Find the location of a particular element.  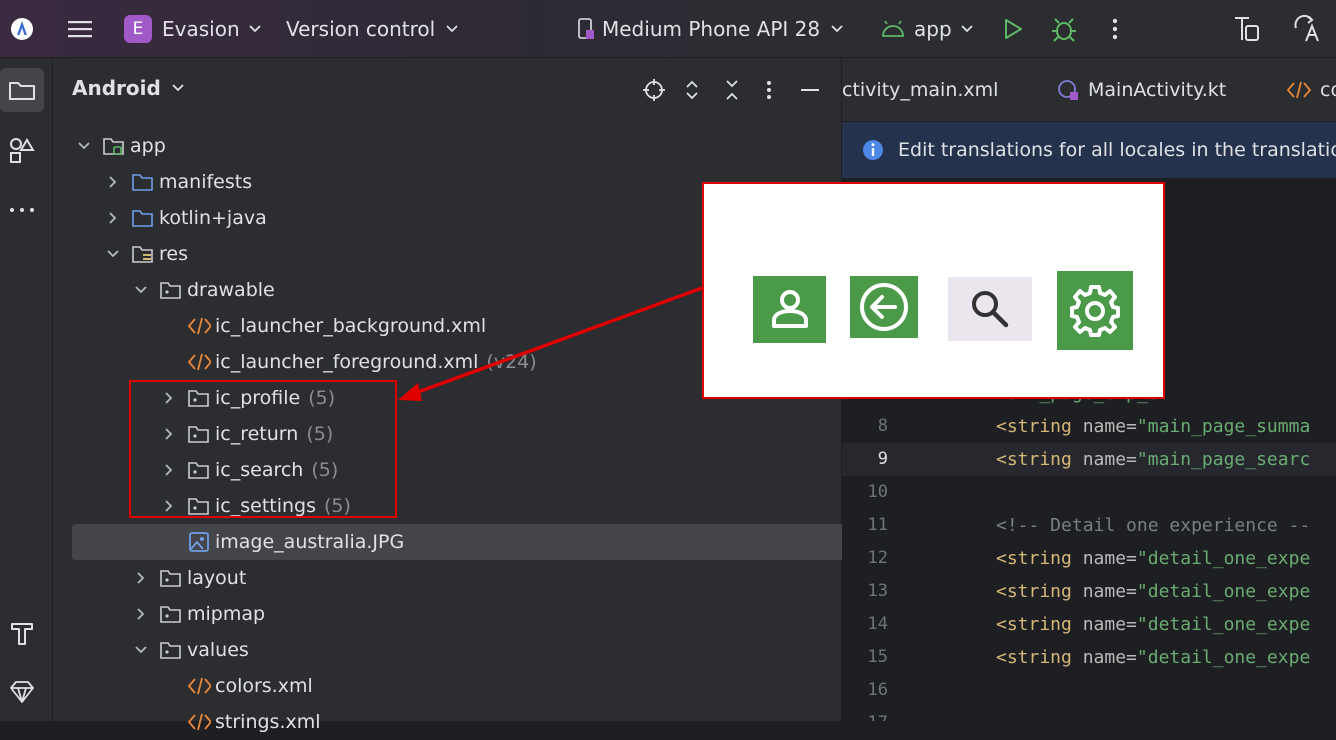

tree-item-manifests: manifests is located at coordinates (152, 182).